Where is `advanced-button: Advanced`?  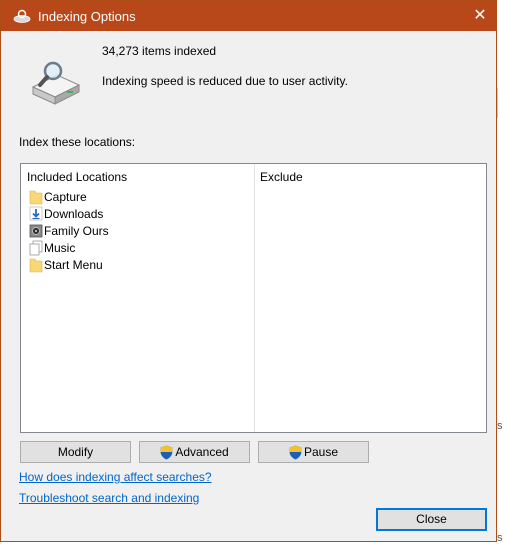
advanced-button: Advanced is located at coordinates (194, 452).